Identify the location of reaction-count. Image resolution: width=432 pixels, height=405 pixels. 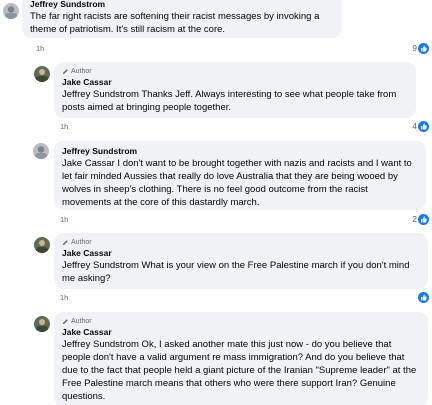
(423, 297).